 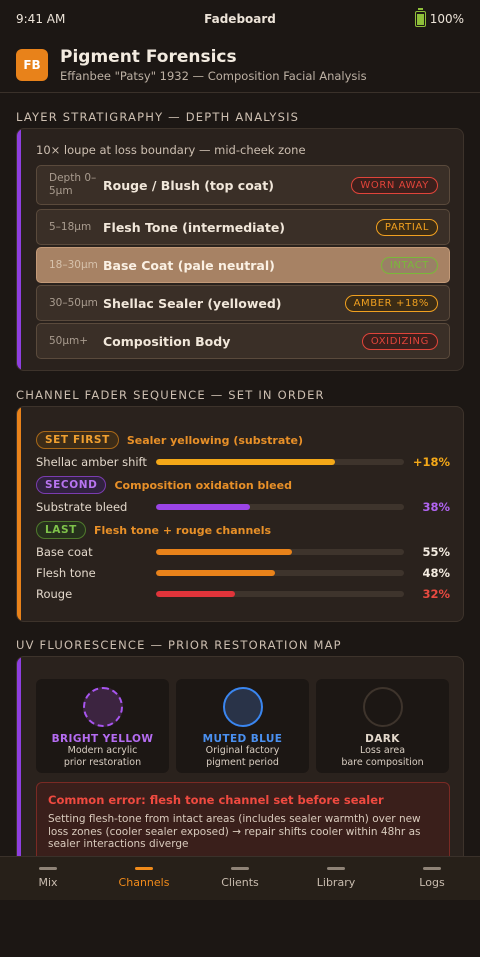 I want to click on channels-icon, so click(x=144, y=868).